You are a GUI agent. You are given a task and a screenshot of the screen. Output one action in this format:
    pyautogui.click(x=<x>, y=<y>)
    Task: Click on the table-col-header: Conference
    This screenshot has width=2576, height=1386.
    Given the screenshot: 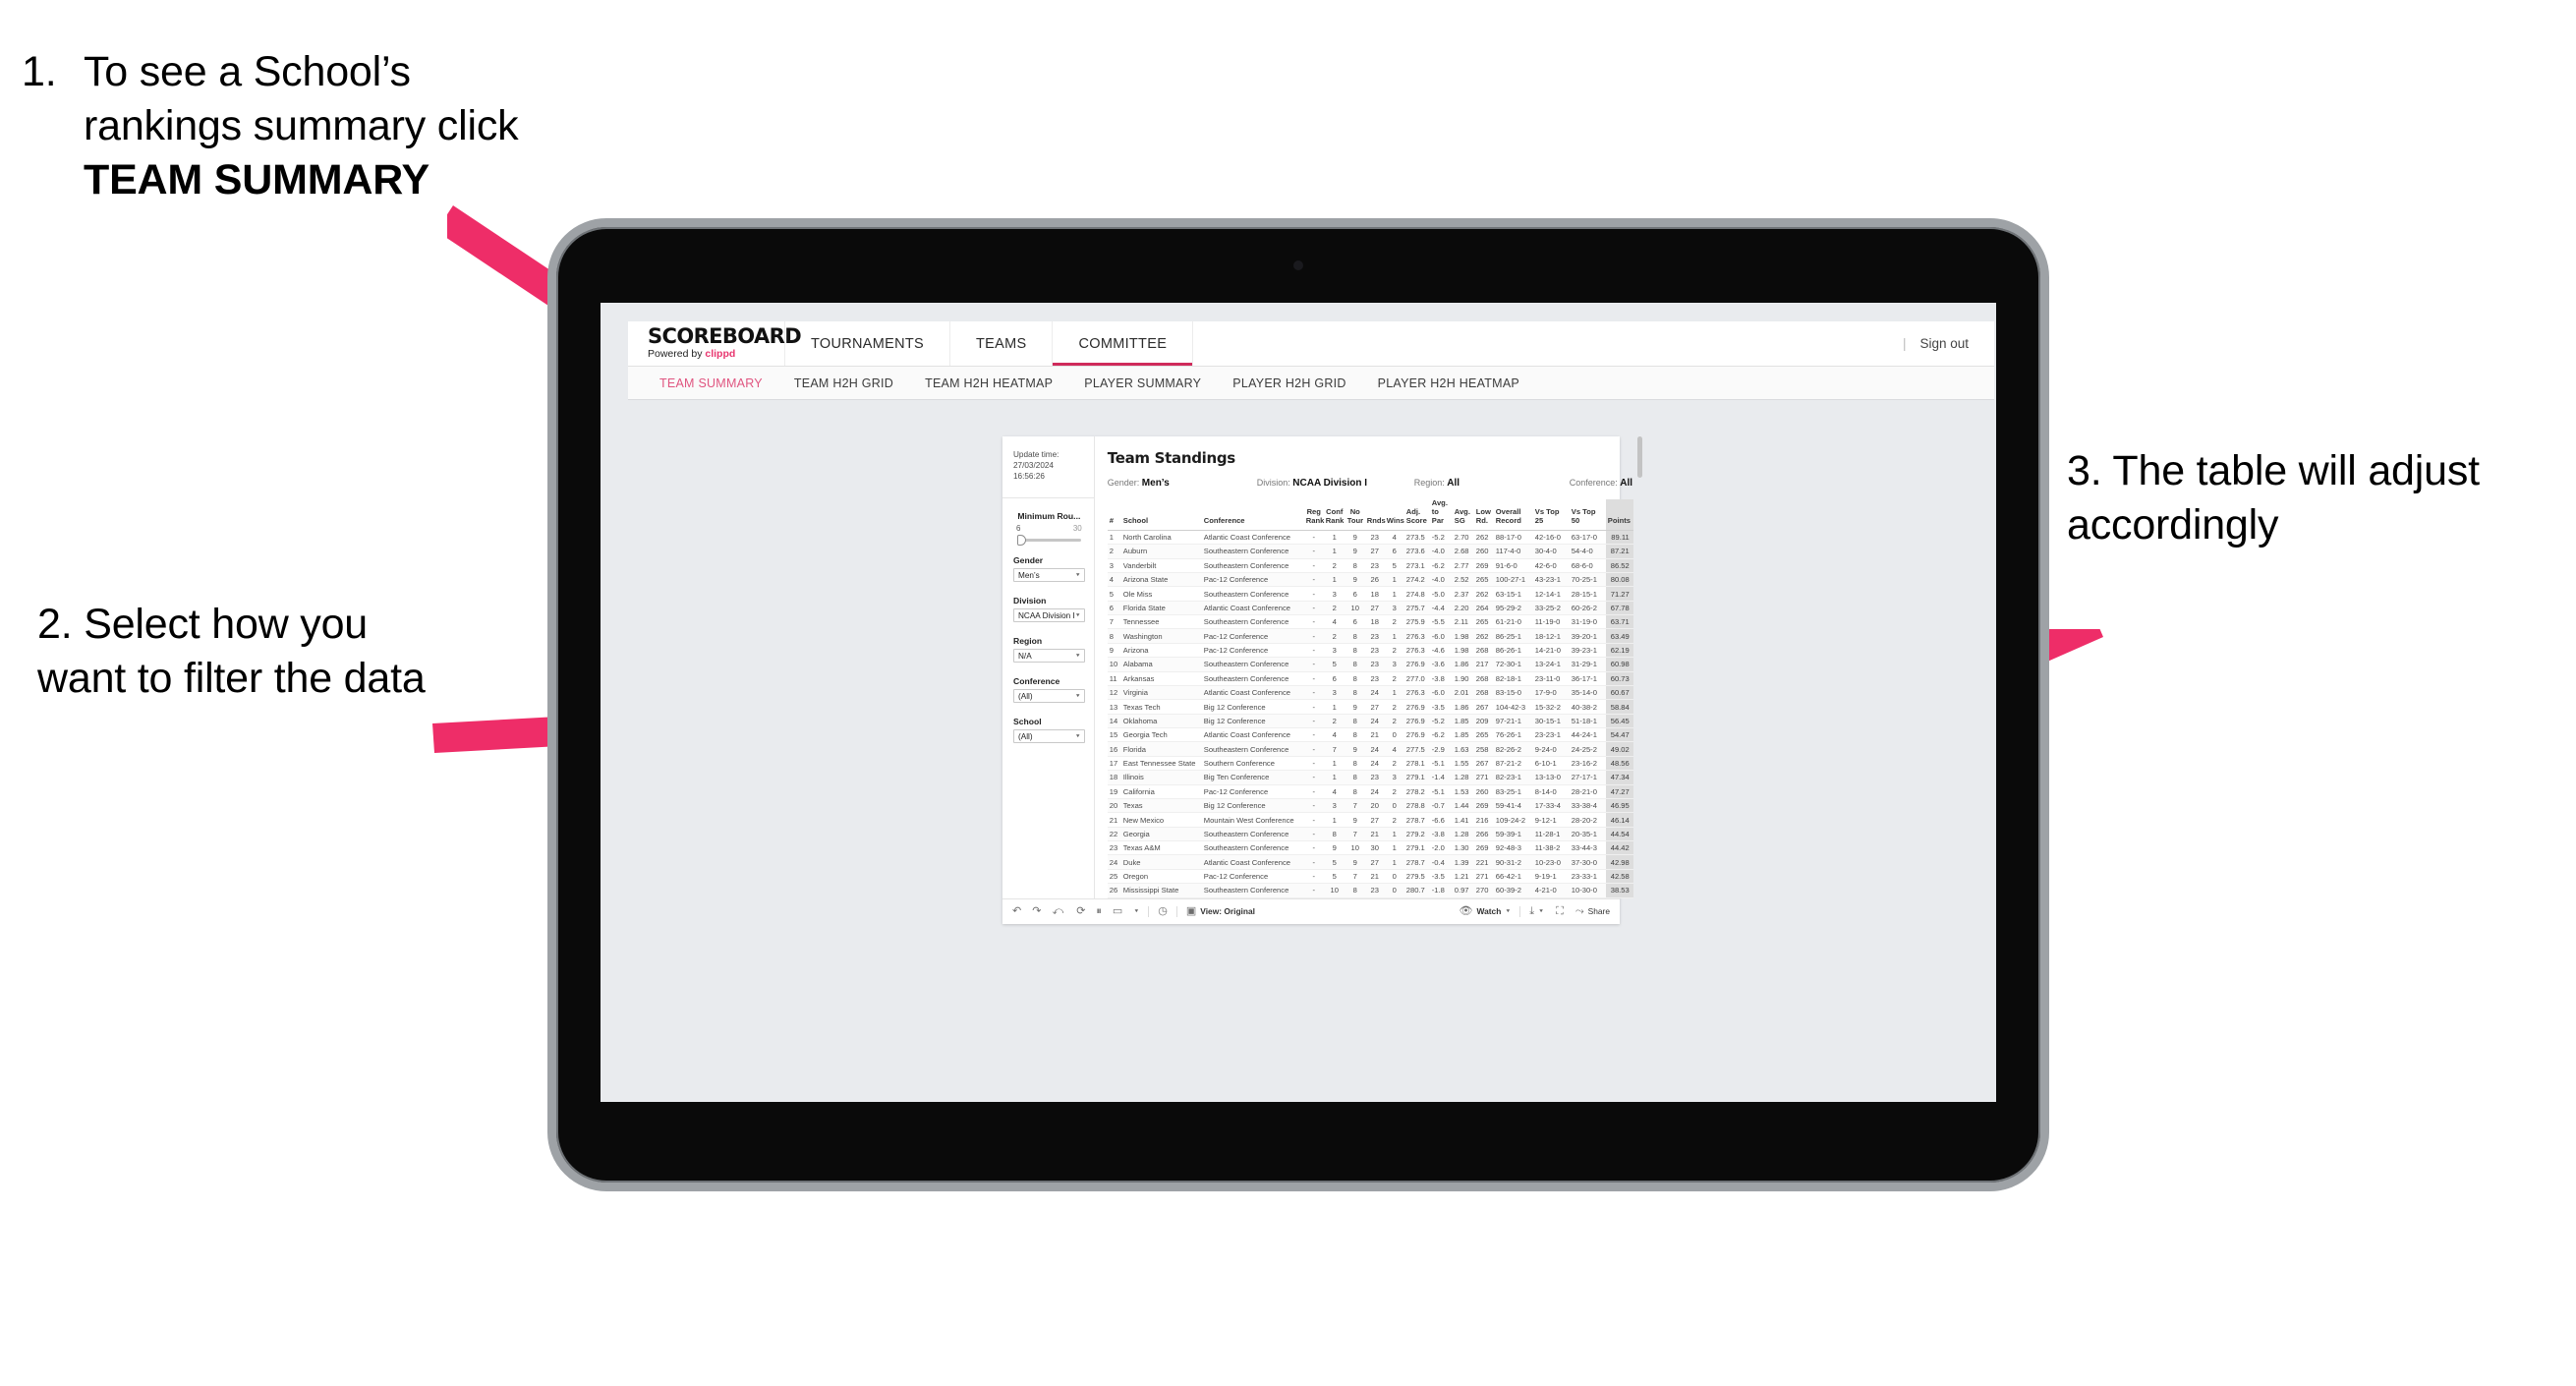 What is the action you would take?
    pyautogui.click(x=1253, y=515)
    